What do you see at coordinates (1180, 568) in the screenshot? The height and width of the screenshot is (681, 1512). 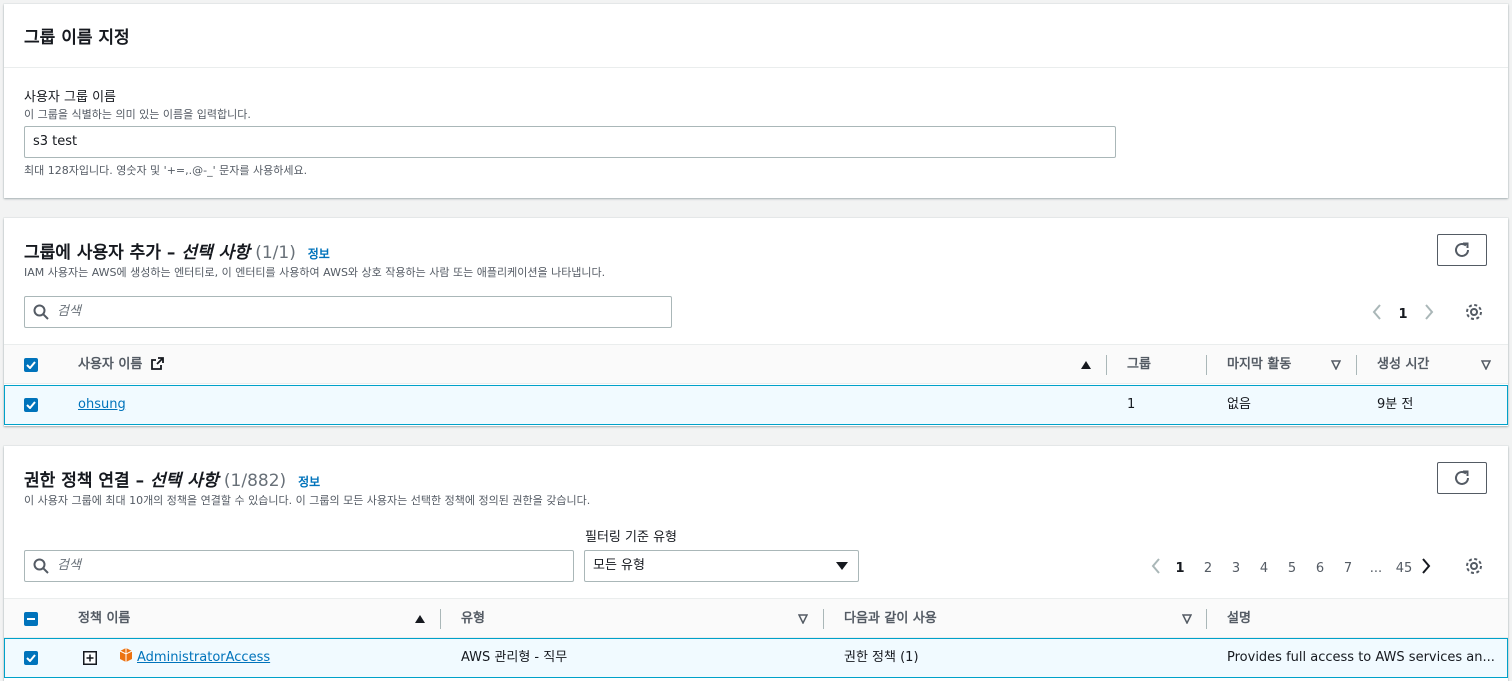 I see `page-1: 1` at bounding box center [1180, 568].